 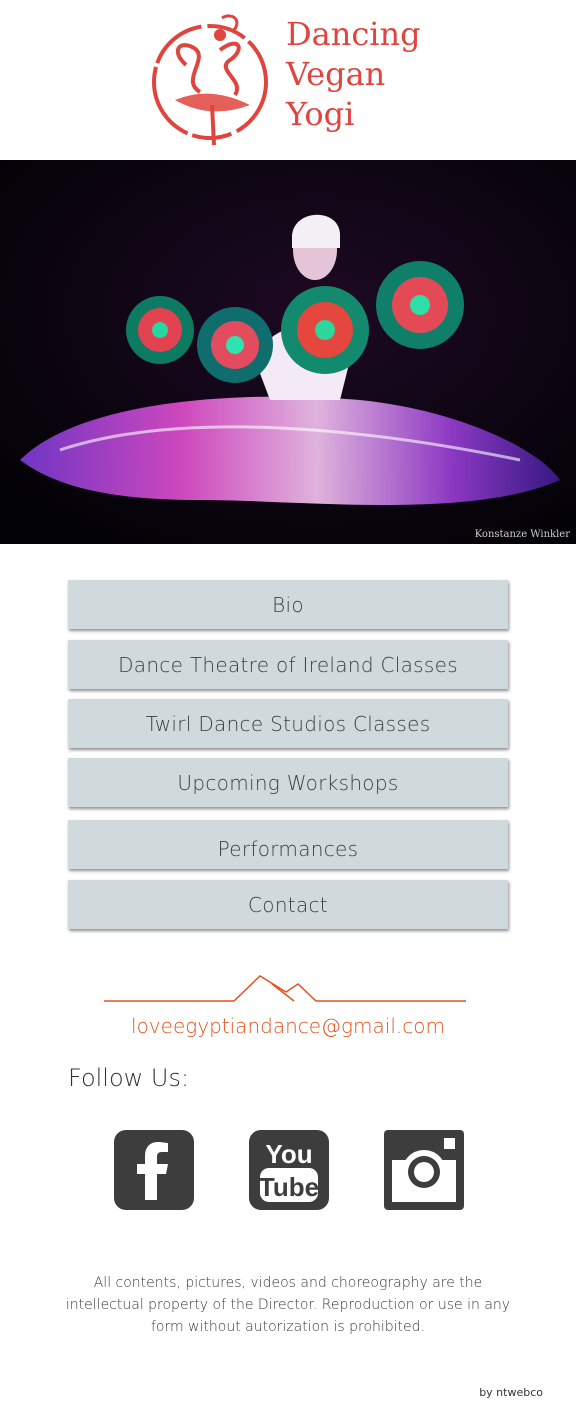 I want to click on menu-item-workshops: Upcoming Workshops, so click(x=288, y=782).